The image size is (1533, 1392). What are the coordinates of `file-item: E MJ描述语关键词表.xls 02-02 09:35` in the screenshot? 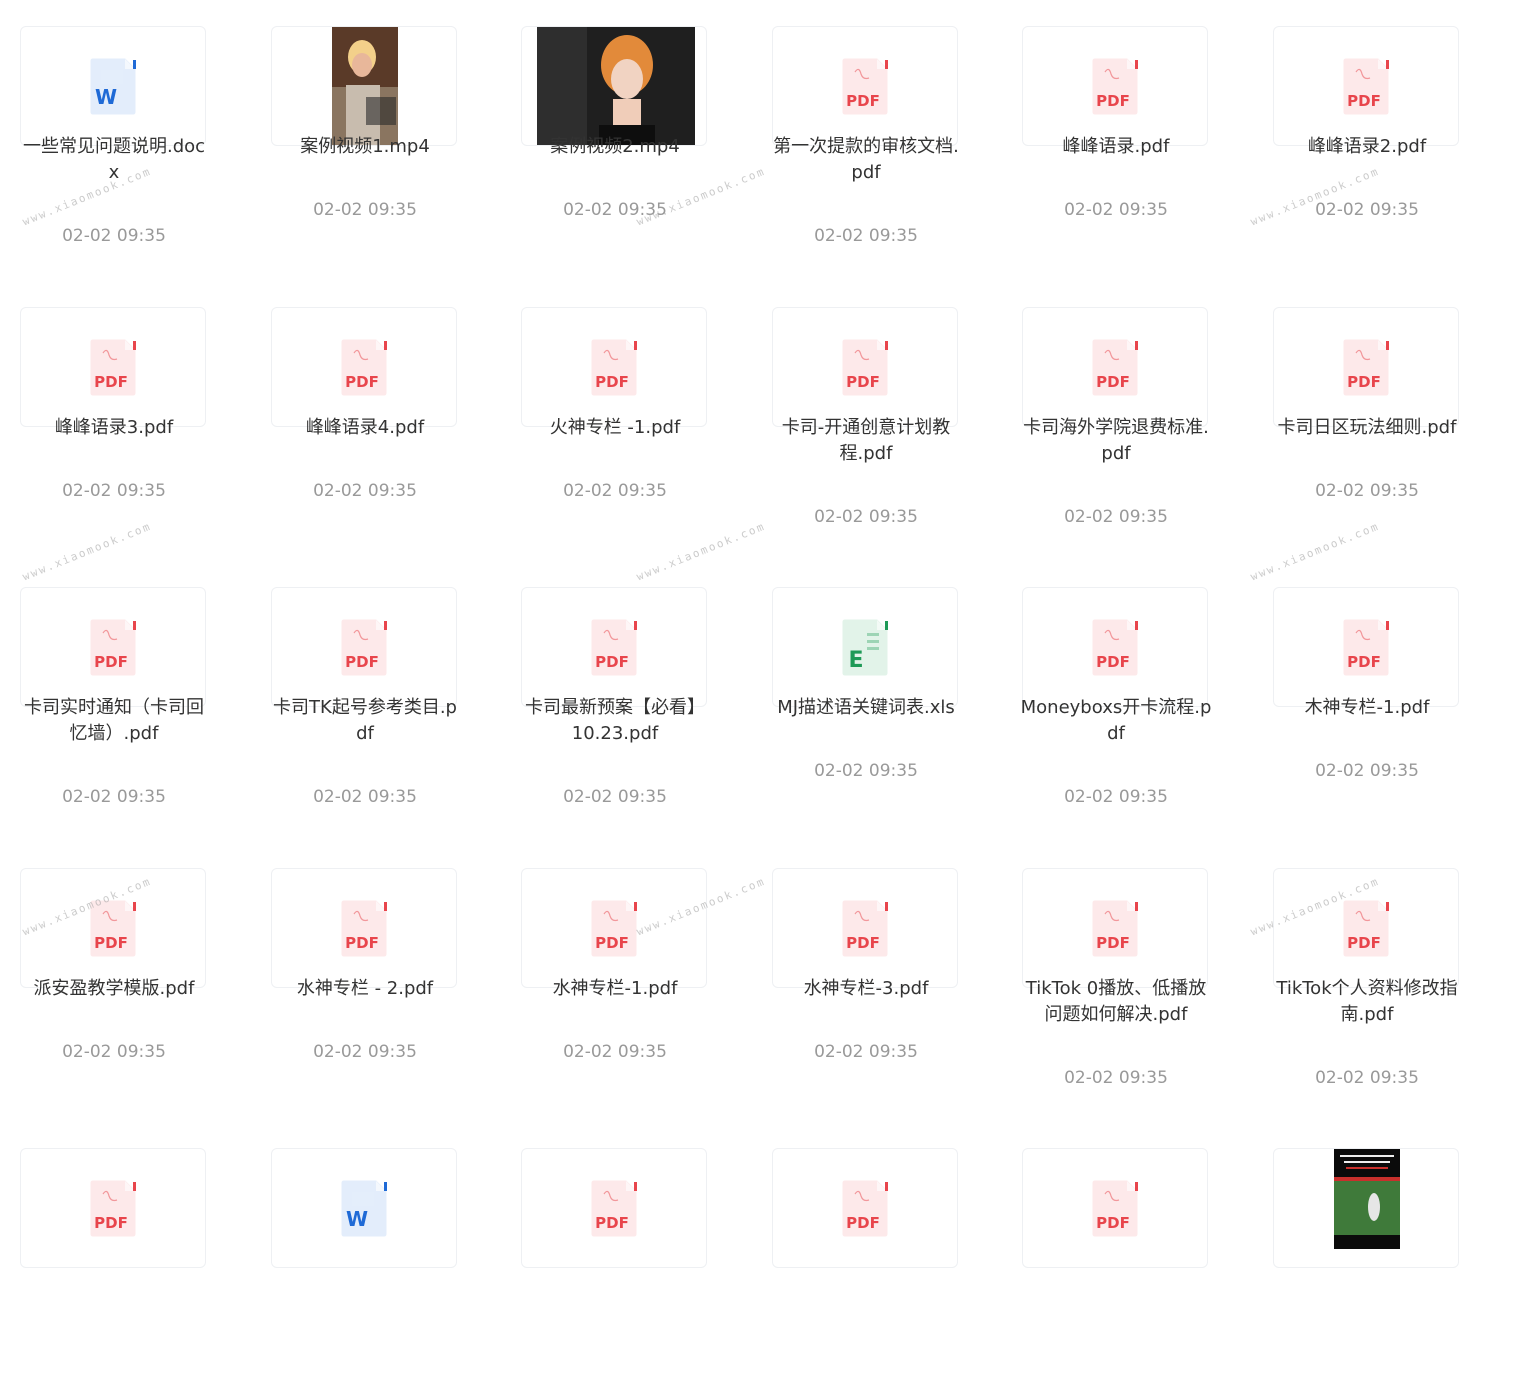 It's located at (867, 696).